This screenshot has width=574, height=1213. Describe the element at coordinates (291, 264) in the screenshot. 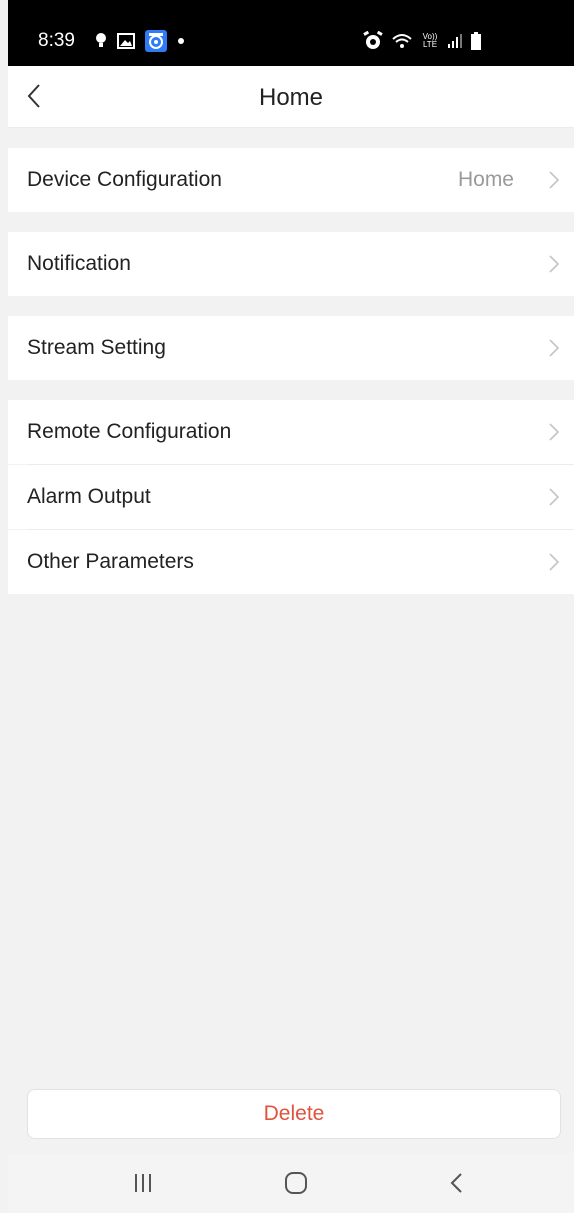

I see `settings-item-notification: Notification` at that location.